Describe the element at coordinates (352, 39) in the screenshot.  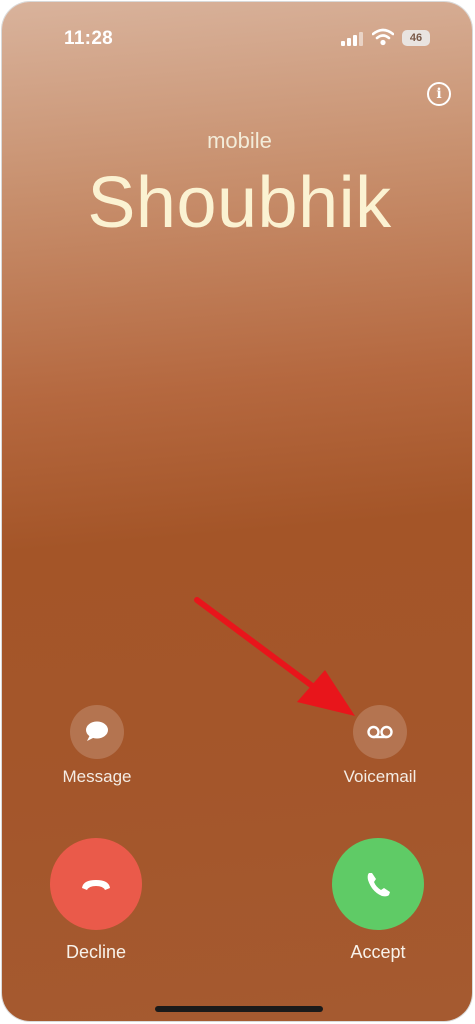
I see `cellular-signal-icon` at that location.